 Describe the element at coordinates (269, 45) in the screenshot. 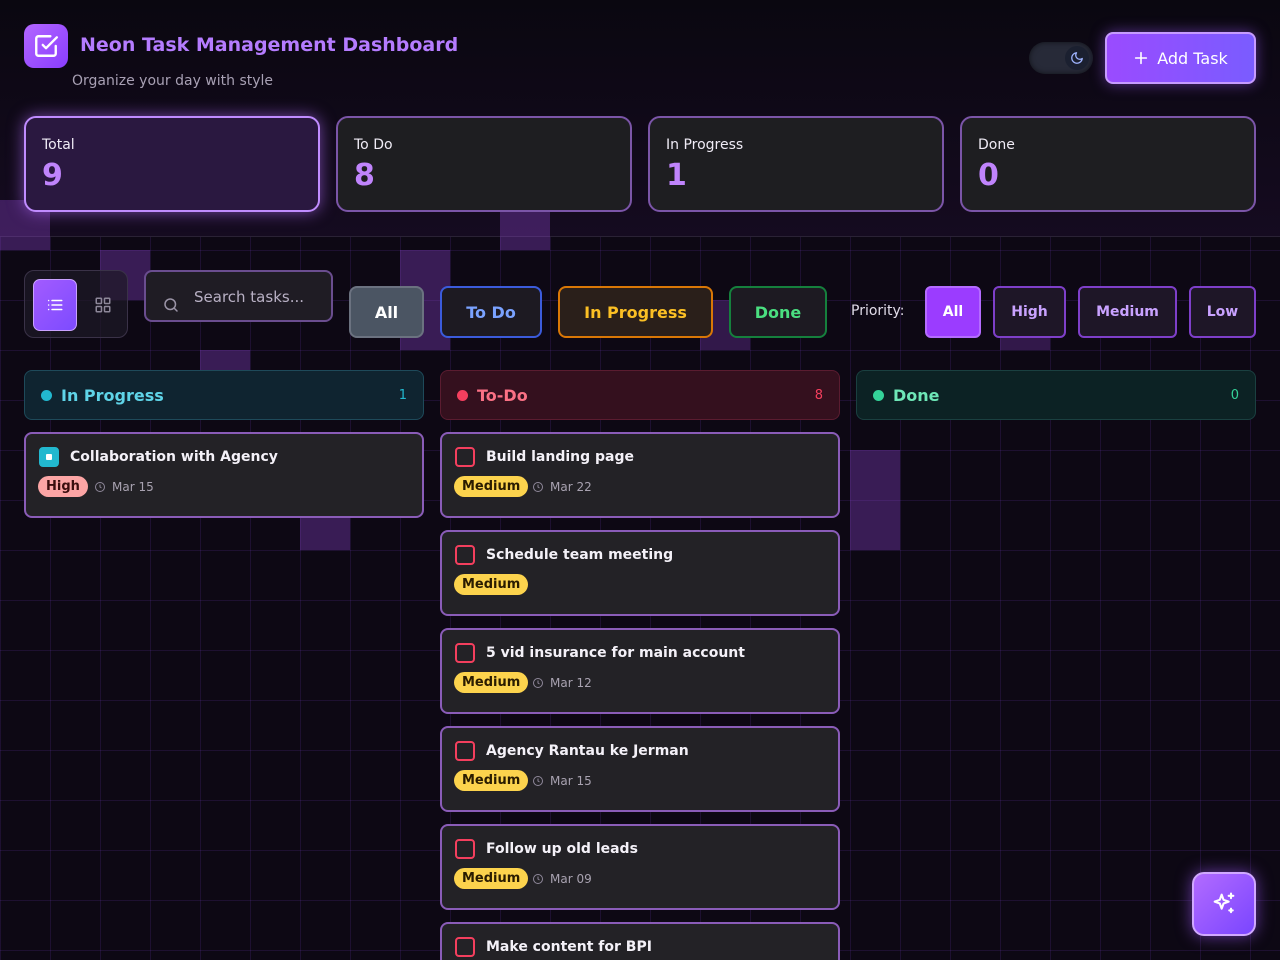

I see `page-title: Neon Task Management Dashboard` at that location.